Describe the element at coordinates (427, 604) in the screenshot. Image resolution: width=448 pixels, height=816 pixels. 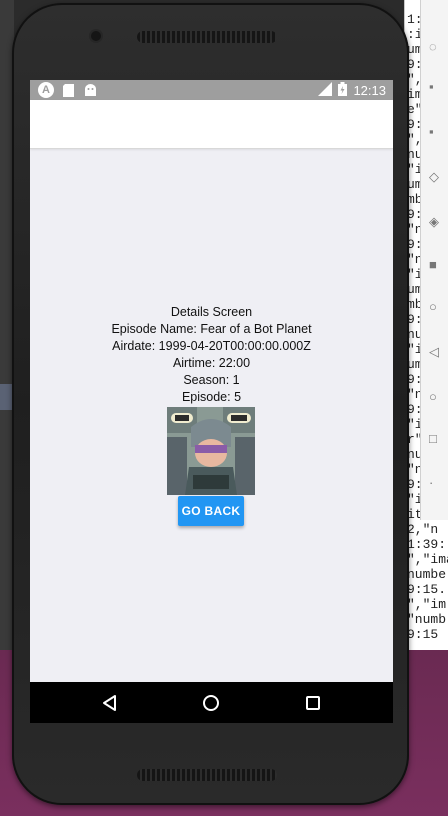
I see `terminal-line: ","im` at that location.